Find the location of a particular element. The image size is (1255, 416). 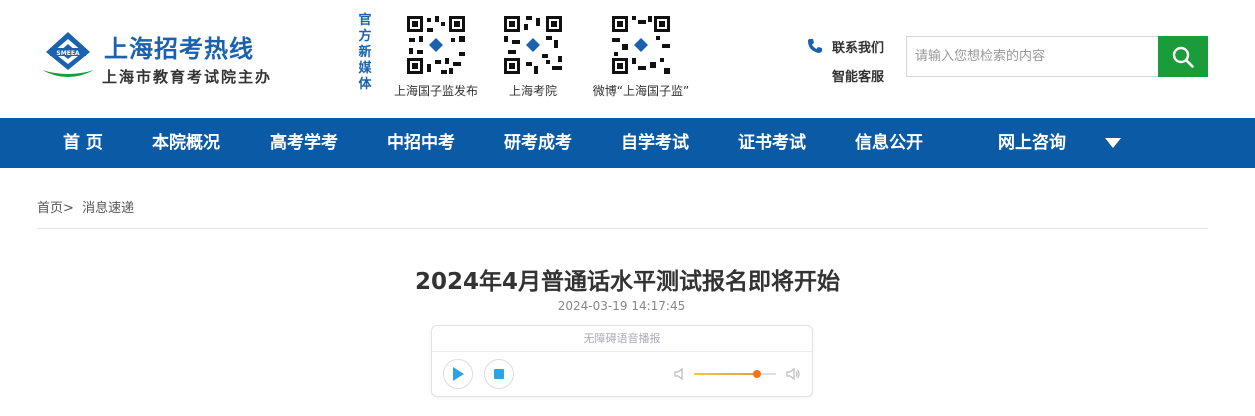

stop-icon is located at coordinates (499, 374).